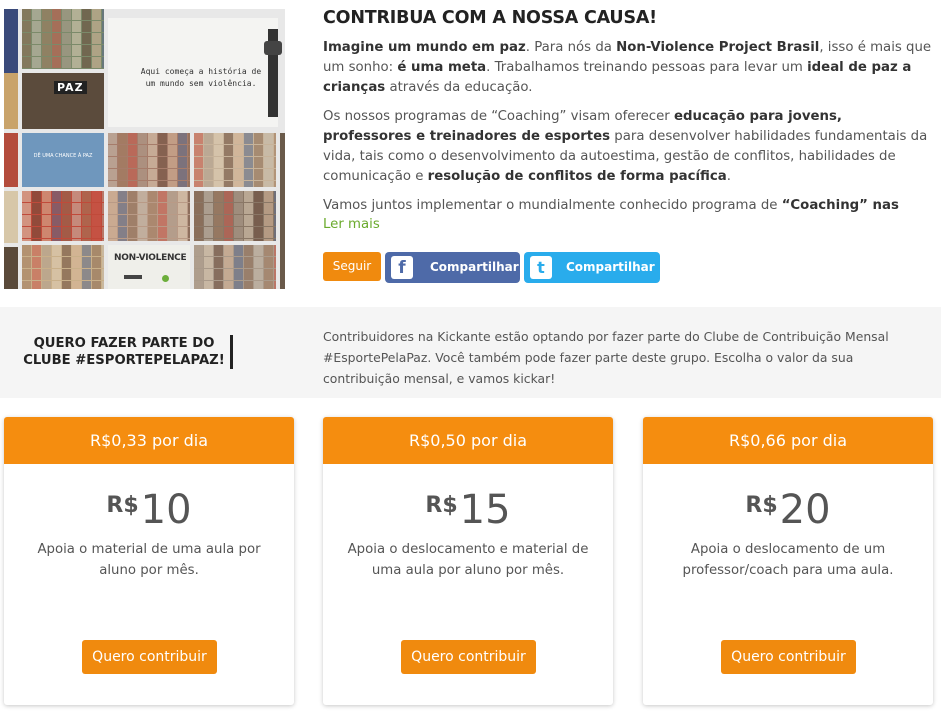  Describe the element at coordinates (485, 510) in the screenshot. I see `plan-amount: 15` at that location.